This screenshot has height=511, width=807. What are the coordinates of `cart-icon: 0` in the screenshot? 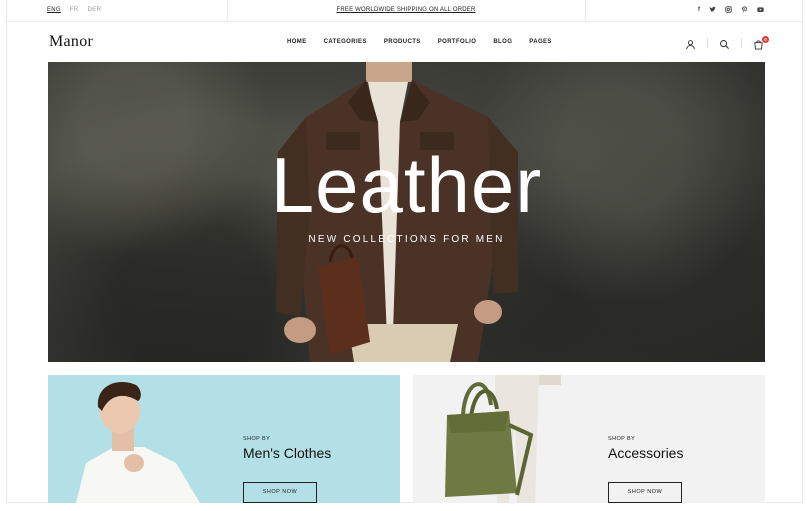 It's located at (761, 43).